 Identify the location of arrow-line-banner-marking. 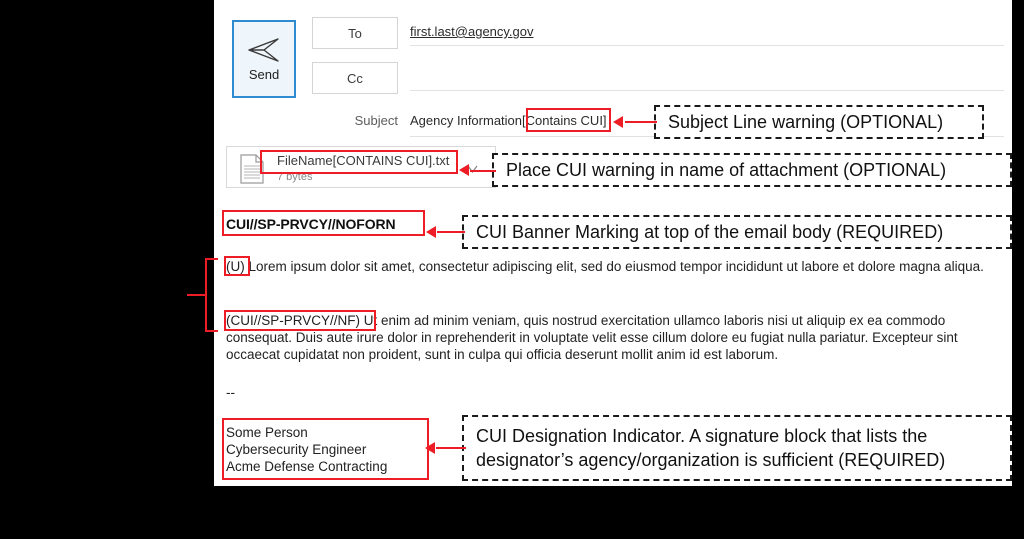
(451, 232).